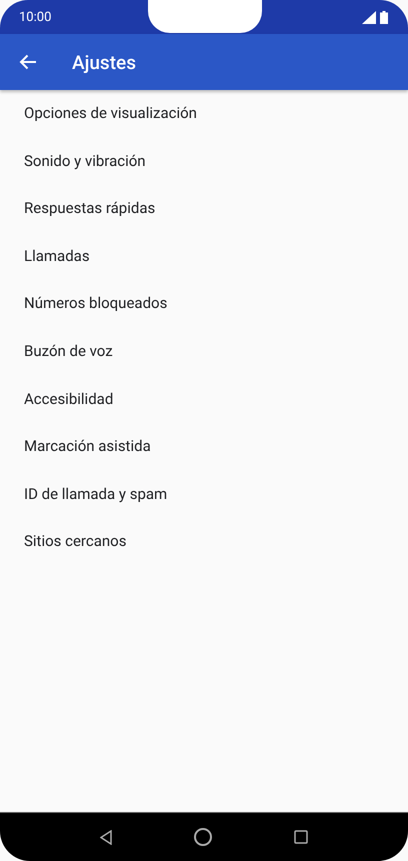  What do you see at coordinates (384, 17) in the screenshot?
I see `battery-icon` at bounding box center [384, 17].